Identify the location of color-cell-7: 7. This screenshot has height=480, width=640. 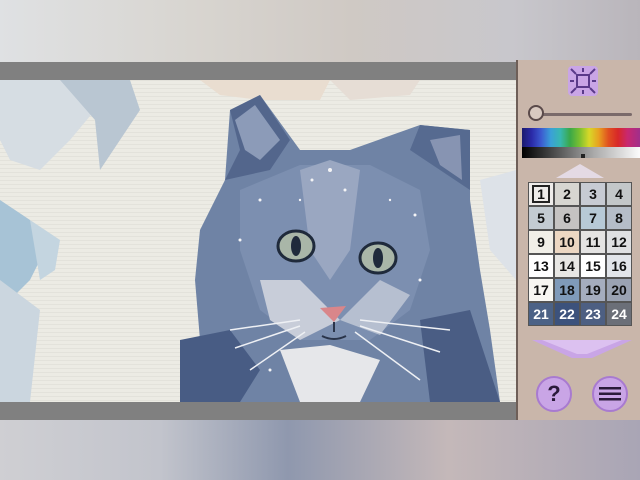
(593, 218).